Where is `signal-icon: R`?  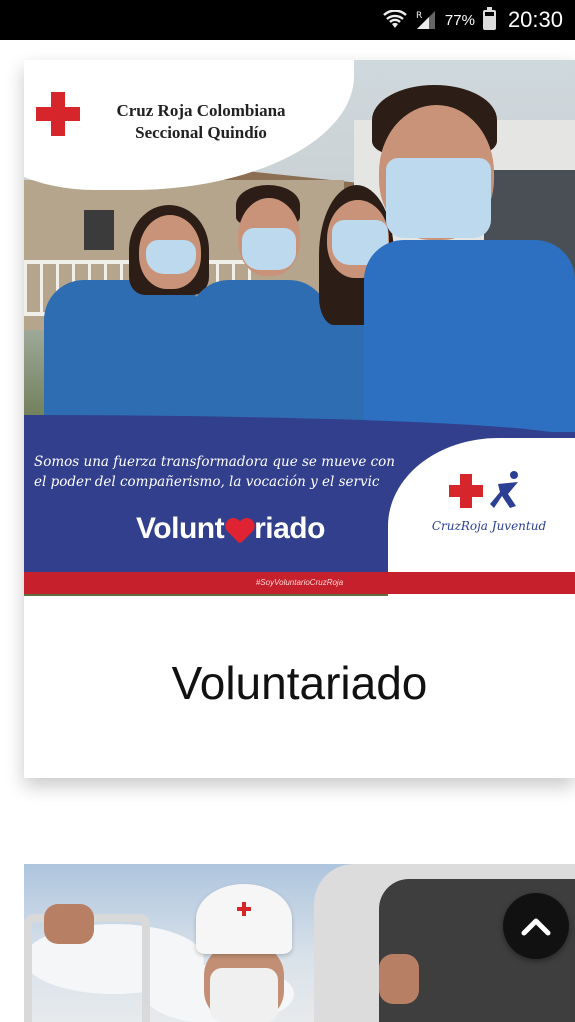
signal-icon: R is located at coordinates (425, 20).